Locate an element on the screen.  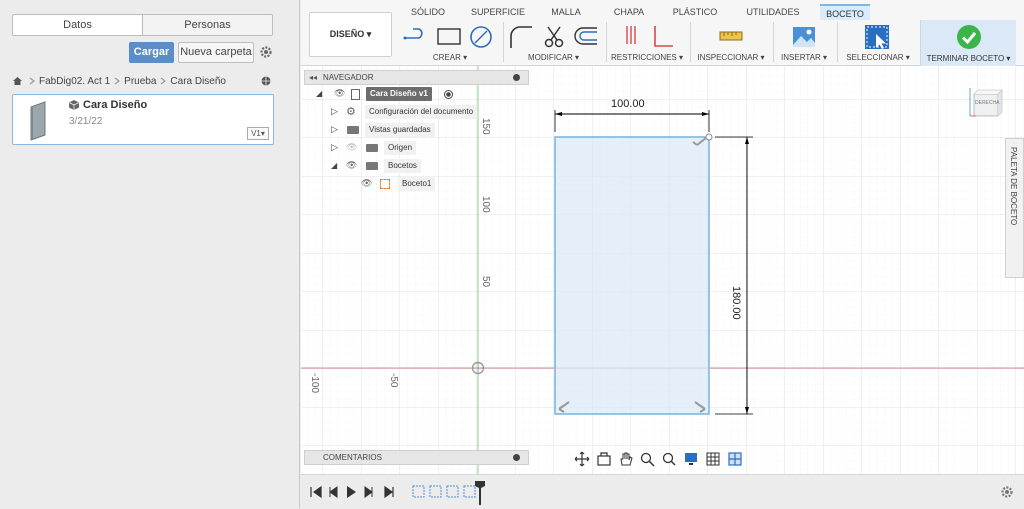
tab-datos: Datos is located at coordinates (77, 25).